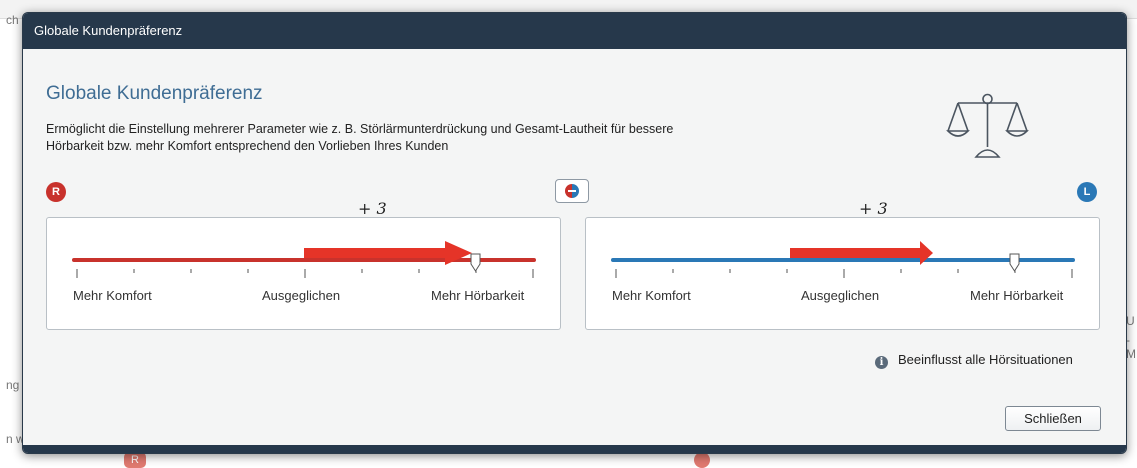 The image size is (1137, 468). What do you see at coordinates (135, 460) in the screenshot?
I see `background-side-badge: R` at bounding box center [135, 460].